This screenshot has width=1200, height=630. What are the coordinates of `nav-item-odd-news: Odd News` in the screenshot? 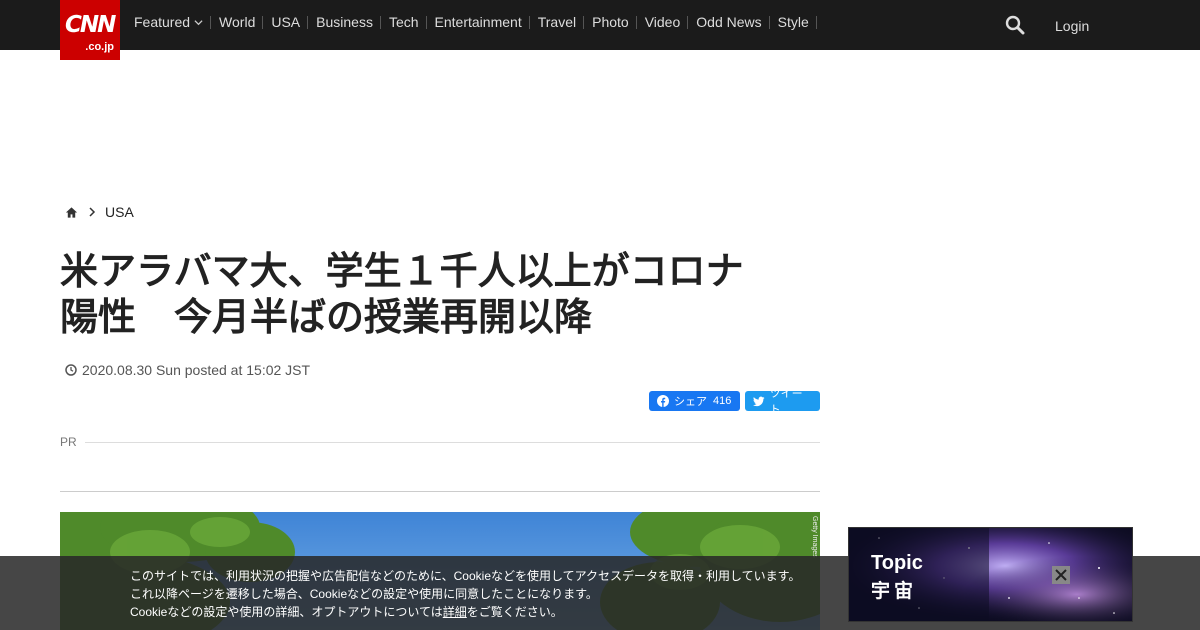 It's located at (729, 22).